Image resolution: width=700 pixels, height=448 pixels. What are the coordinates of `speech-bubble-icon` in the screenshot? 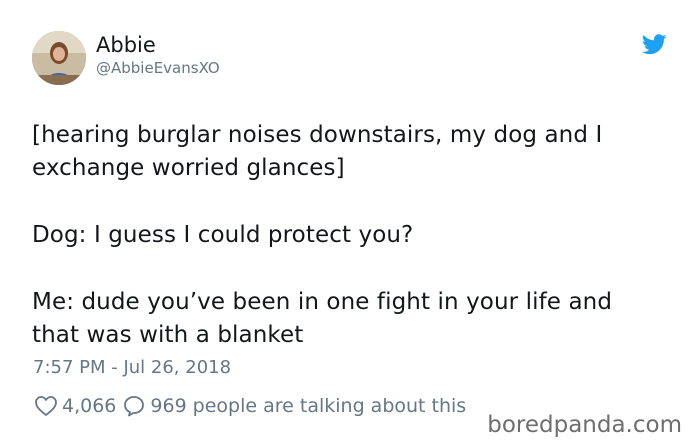 It's located at (134, 406).